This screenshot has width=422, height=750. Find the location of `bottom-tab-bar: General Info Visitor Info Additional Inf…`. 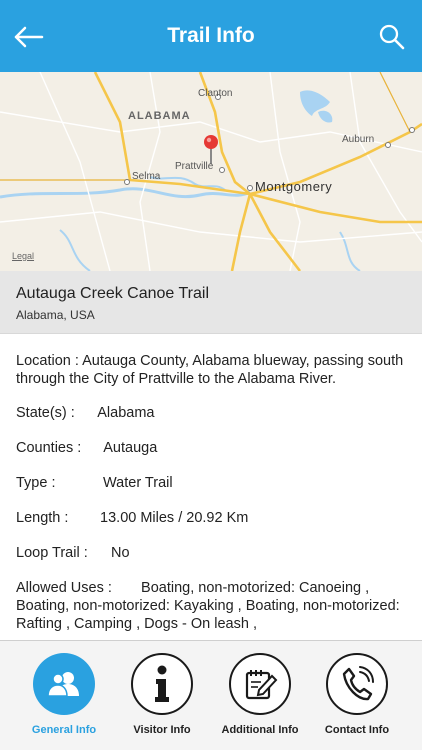

bottom-tab-bar: General Info Visitor Info Additional Inf… is located at coordinates (211, 695).